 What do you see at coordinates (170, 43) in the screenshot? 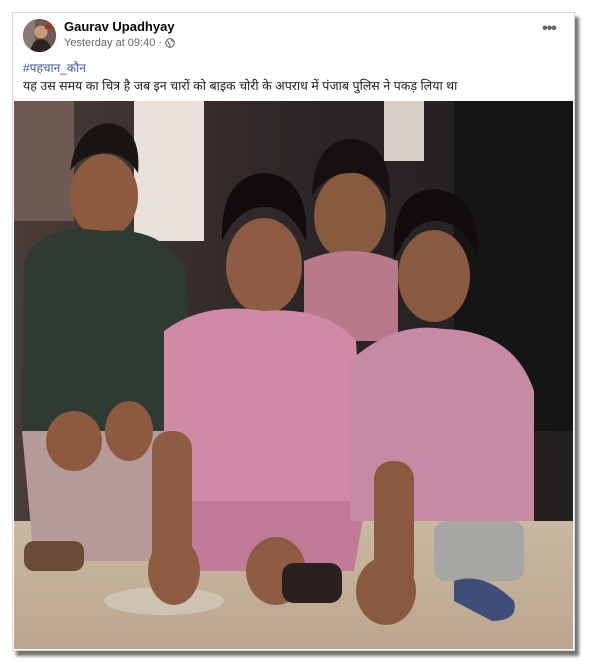
I see `globe-icon` at bounding box center [170, 43].